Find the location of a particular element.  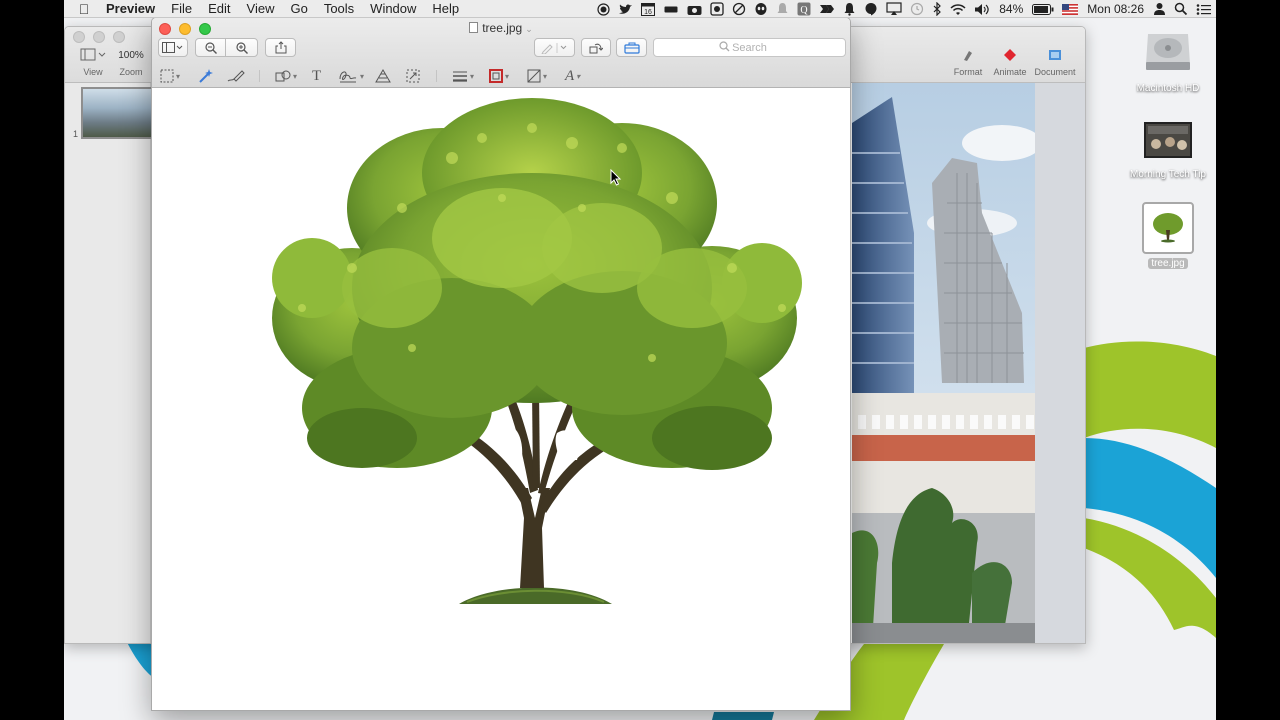

menu-tools: Tools is located at coordinates (339, 8).